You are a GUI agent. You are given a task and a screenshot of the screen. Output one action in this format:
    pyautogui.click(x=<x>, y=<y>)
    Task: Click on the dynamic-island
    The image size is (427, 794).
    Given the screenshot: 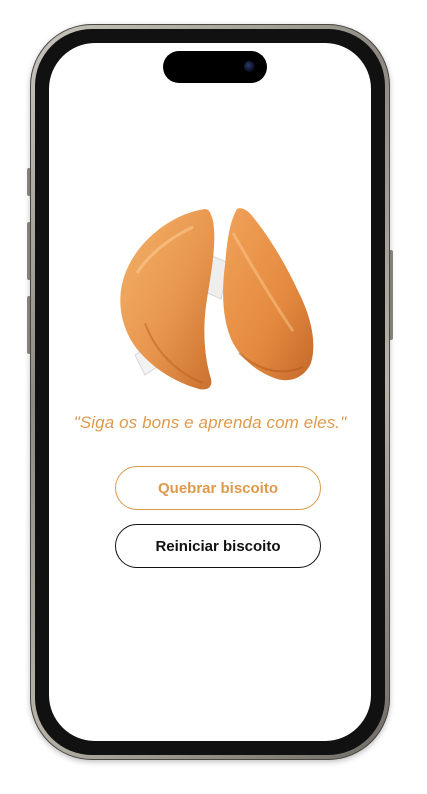 What is the action you would take?
    pyautogui.click(x=215, y=67)
    